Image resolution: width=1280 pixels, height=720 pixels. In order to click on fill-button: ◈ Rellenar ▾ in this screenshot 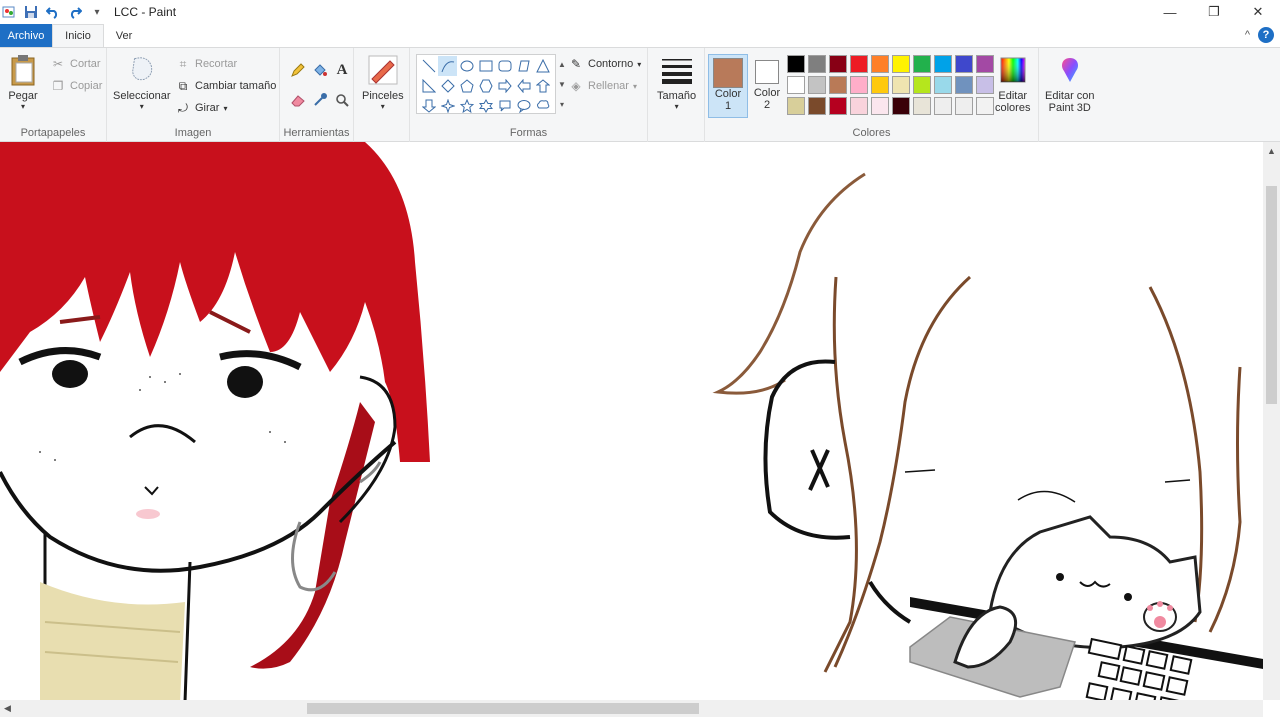, I will do `click(602, 86)`.